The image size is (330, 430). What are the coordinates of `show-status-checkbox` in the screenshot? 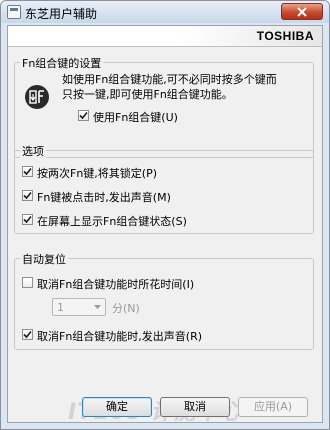 It's located at (27, 219).